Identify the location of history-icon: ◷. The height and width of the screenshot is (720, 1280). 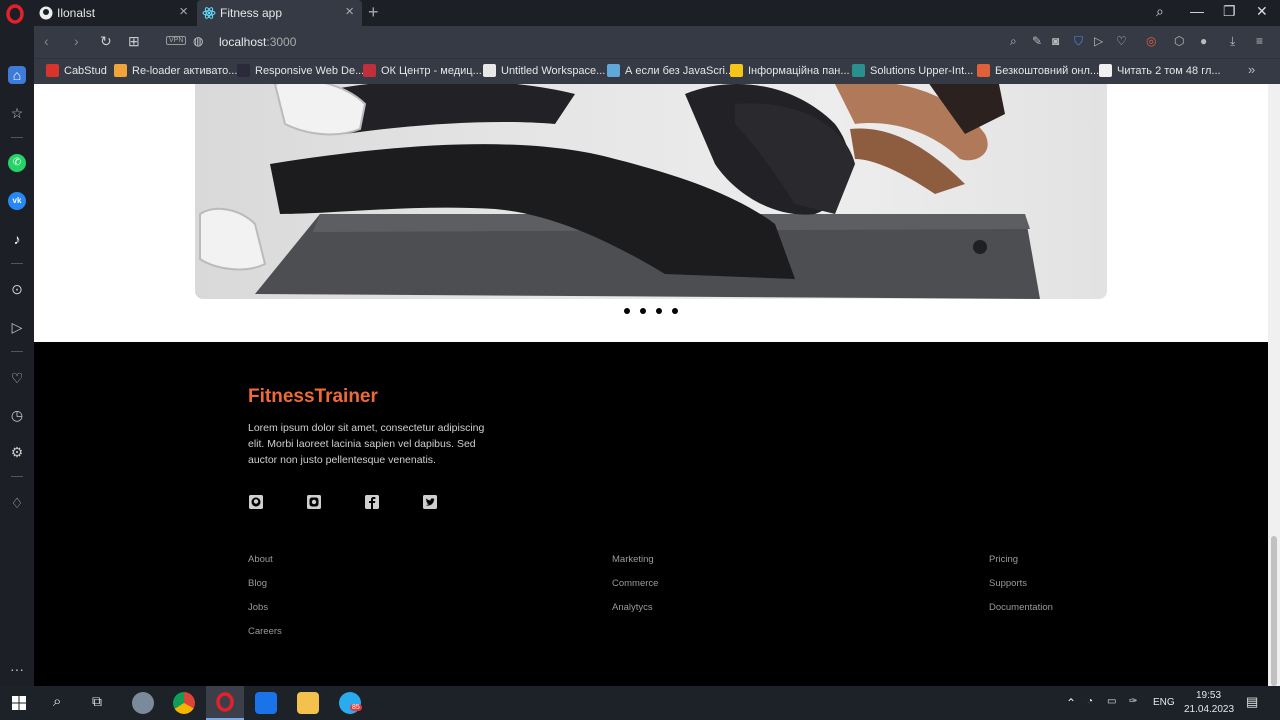
(17, 415).